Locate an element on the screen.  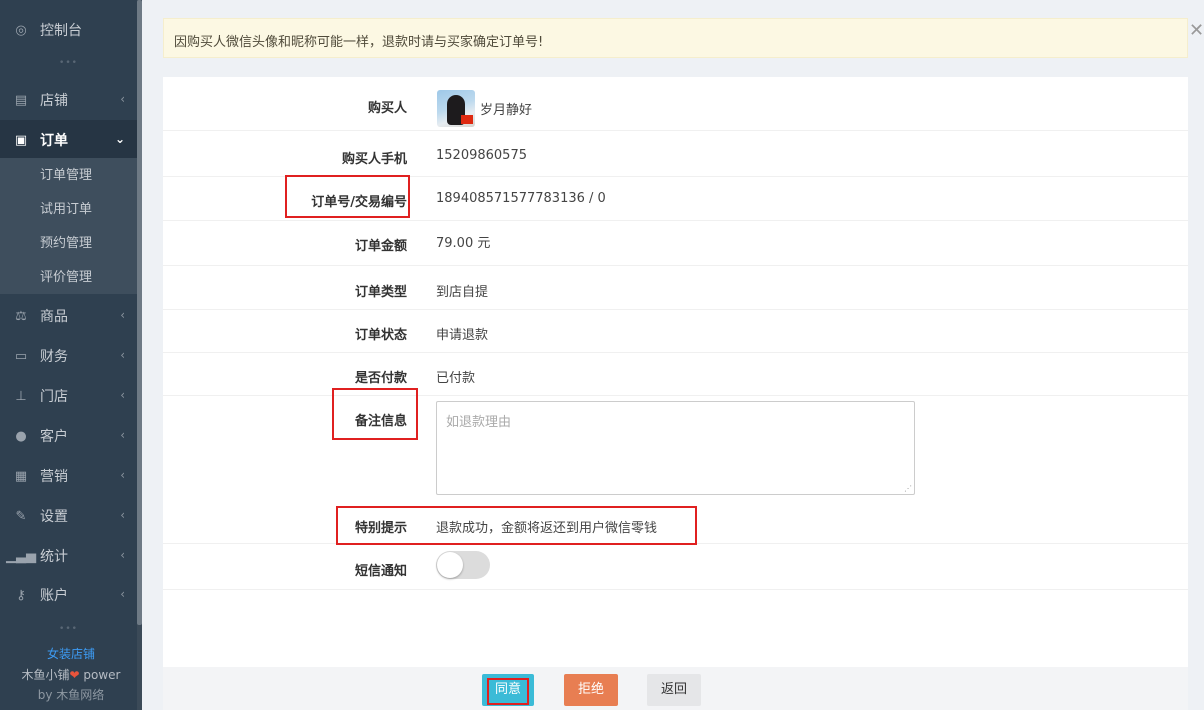
sms-label: 短信通知 is located at coordinates (380, 571).